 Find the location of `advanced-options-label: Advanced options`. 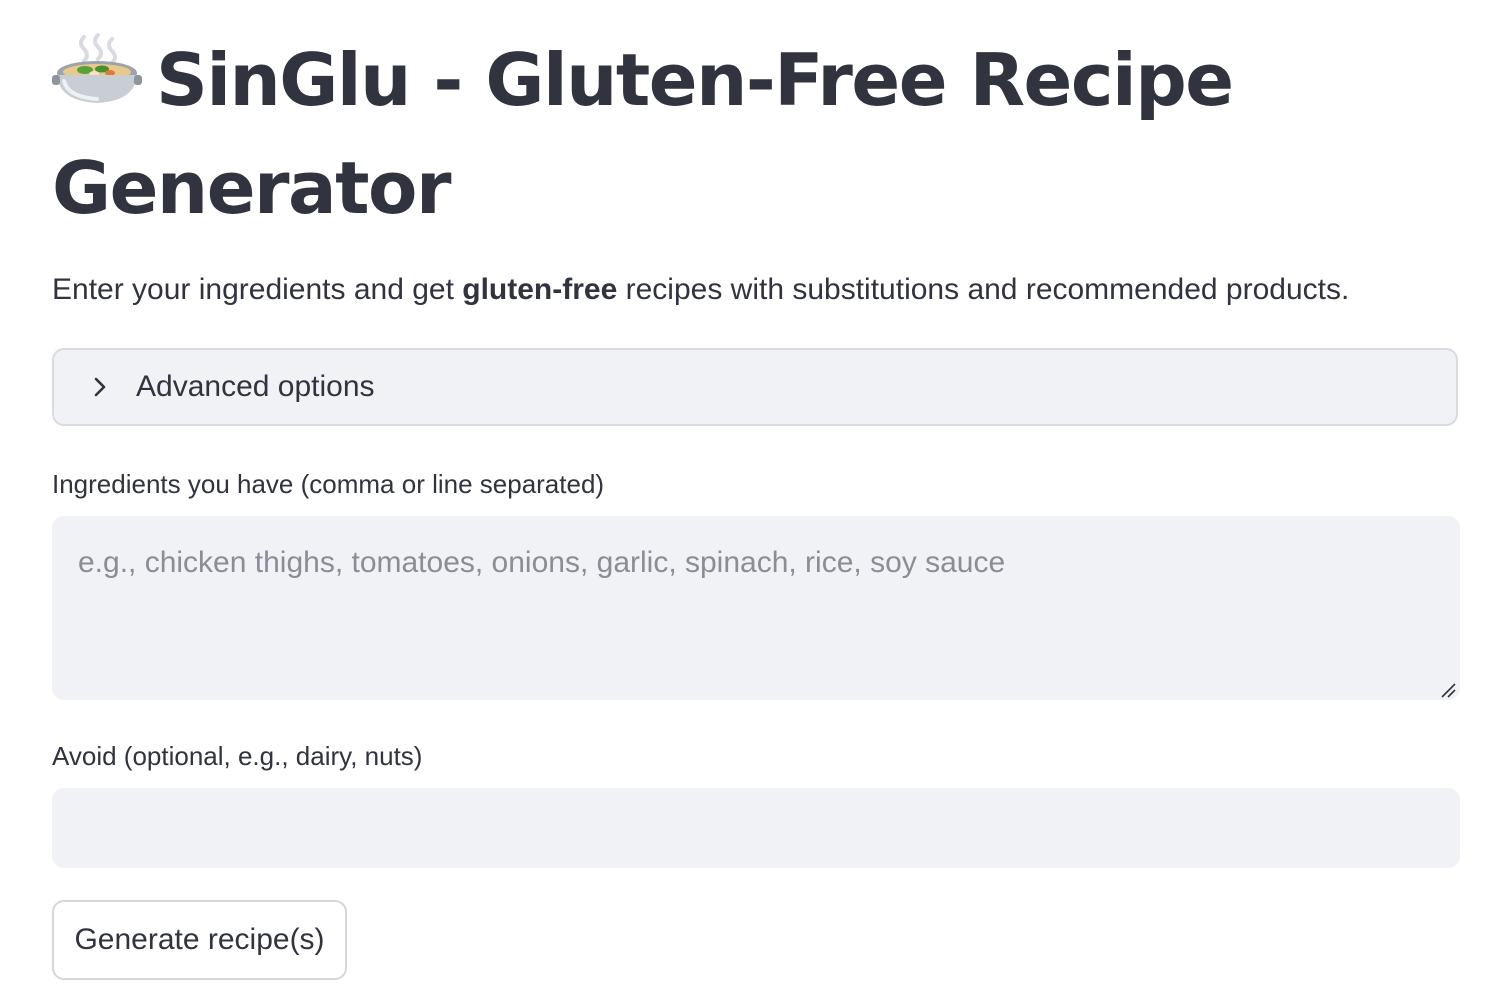

advanced-options-label: Advanced options is located at coordinates (255, 386).